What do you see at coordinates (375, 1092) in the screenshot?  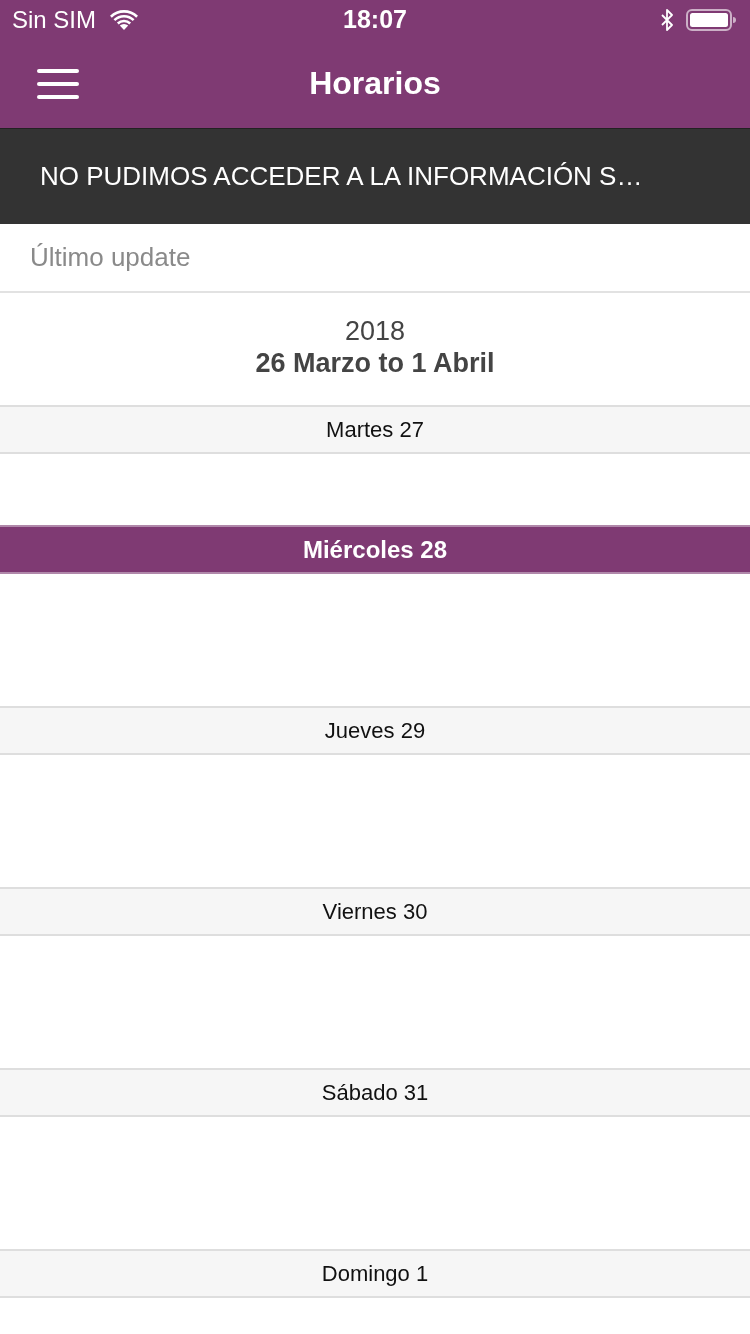 I see `day-header: Sábado 31` at bounding box center [375, 1092].